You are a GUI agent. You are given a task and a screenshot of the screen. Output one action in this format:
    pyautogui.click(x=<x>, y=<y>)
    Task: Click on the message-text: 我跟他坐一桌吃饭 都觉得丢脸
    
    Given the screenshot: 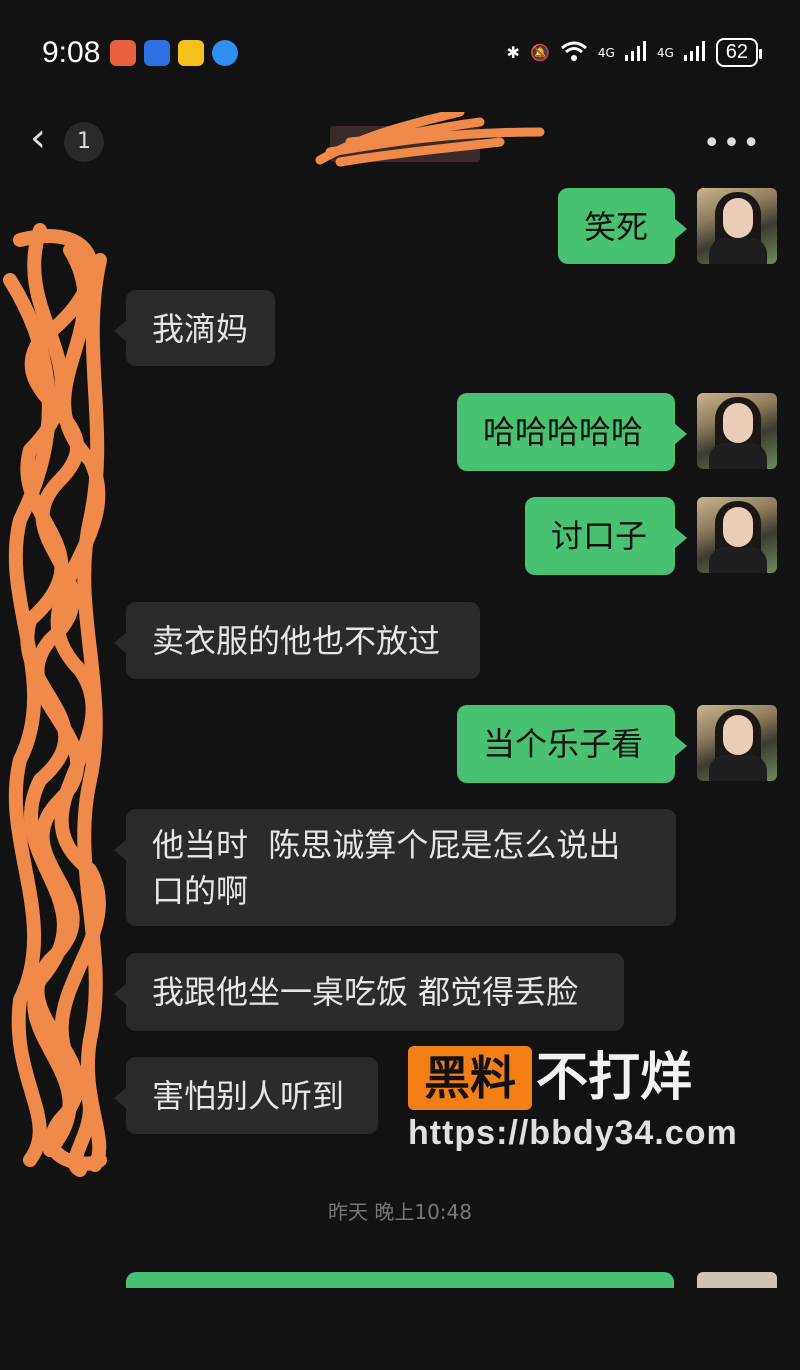 What is the action you would take?
    pyautogui.click(x=365, y=992)
    